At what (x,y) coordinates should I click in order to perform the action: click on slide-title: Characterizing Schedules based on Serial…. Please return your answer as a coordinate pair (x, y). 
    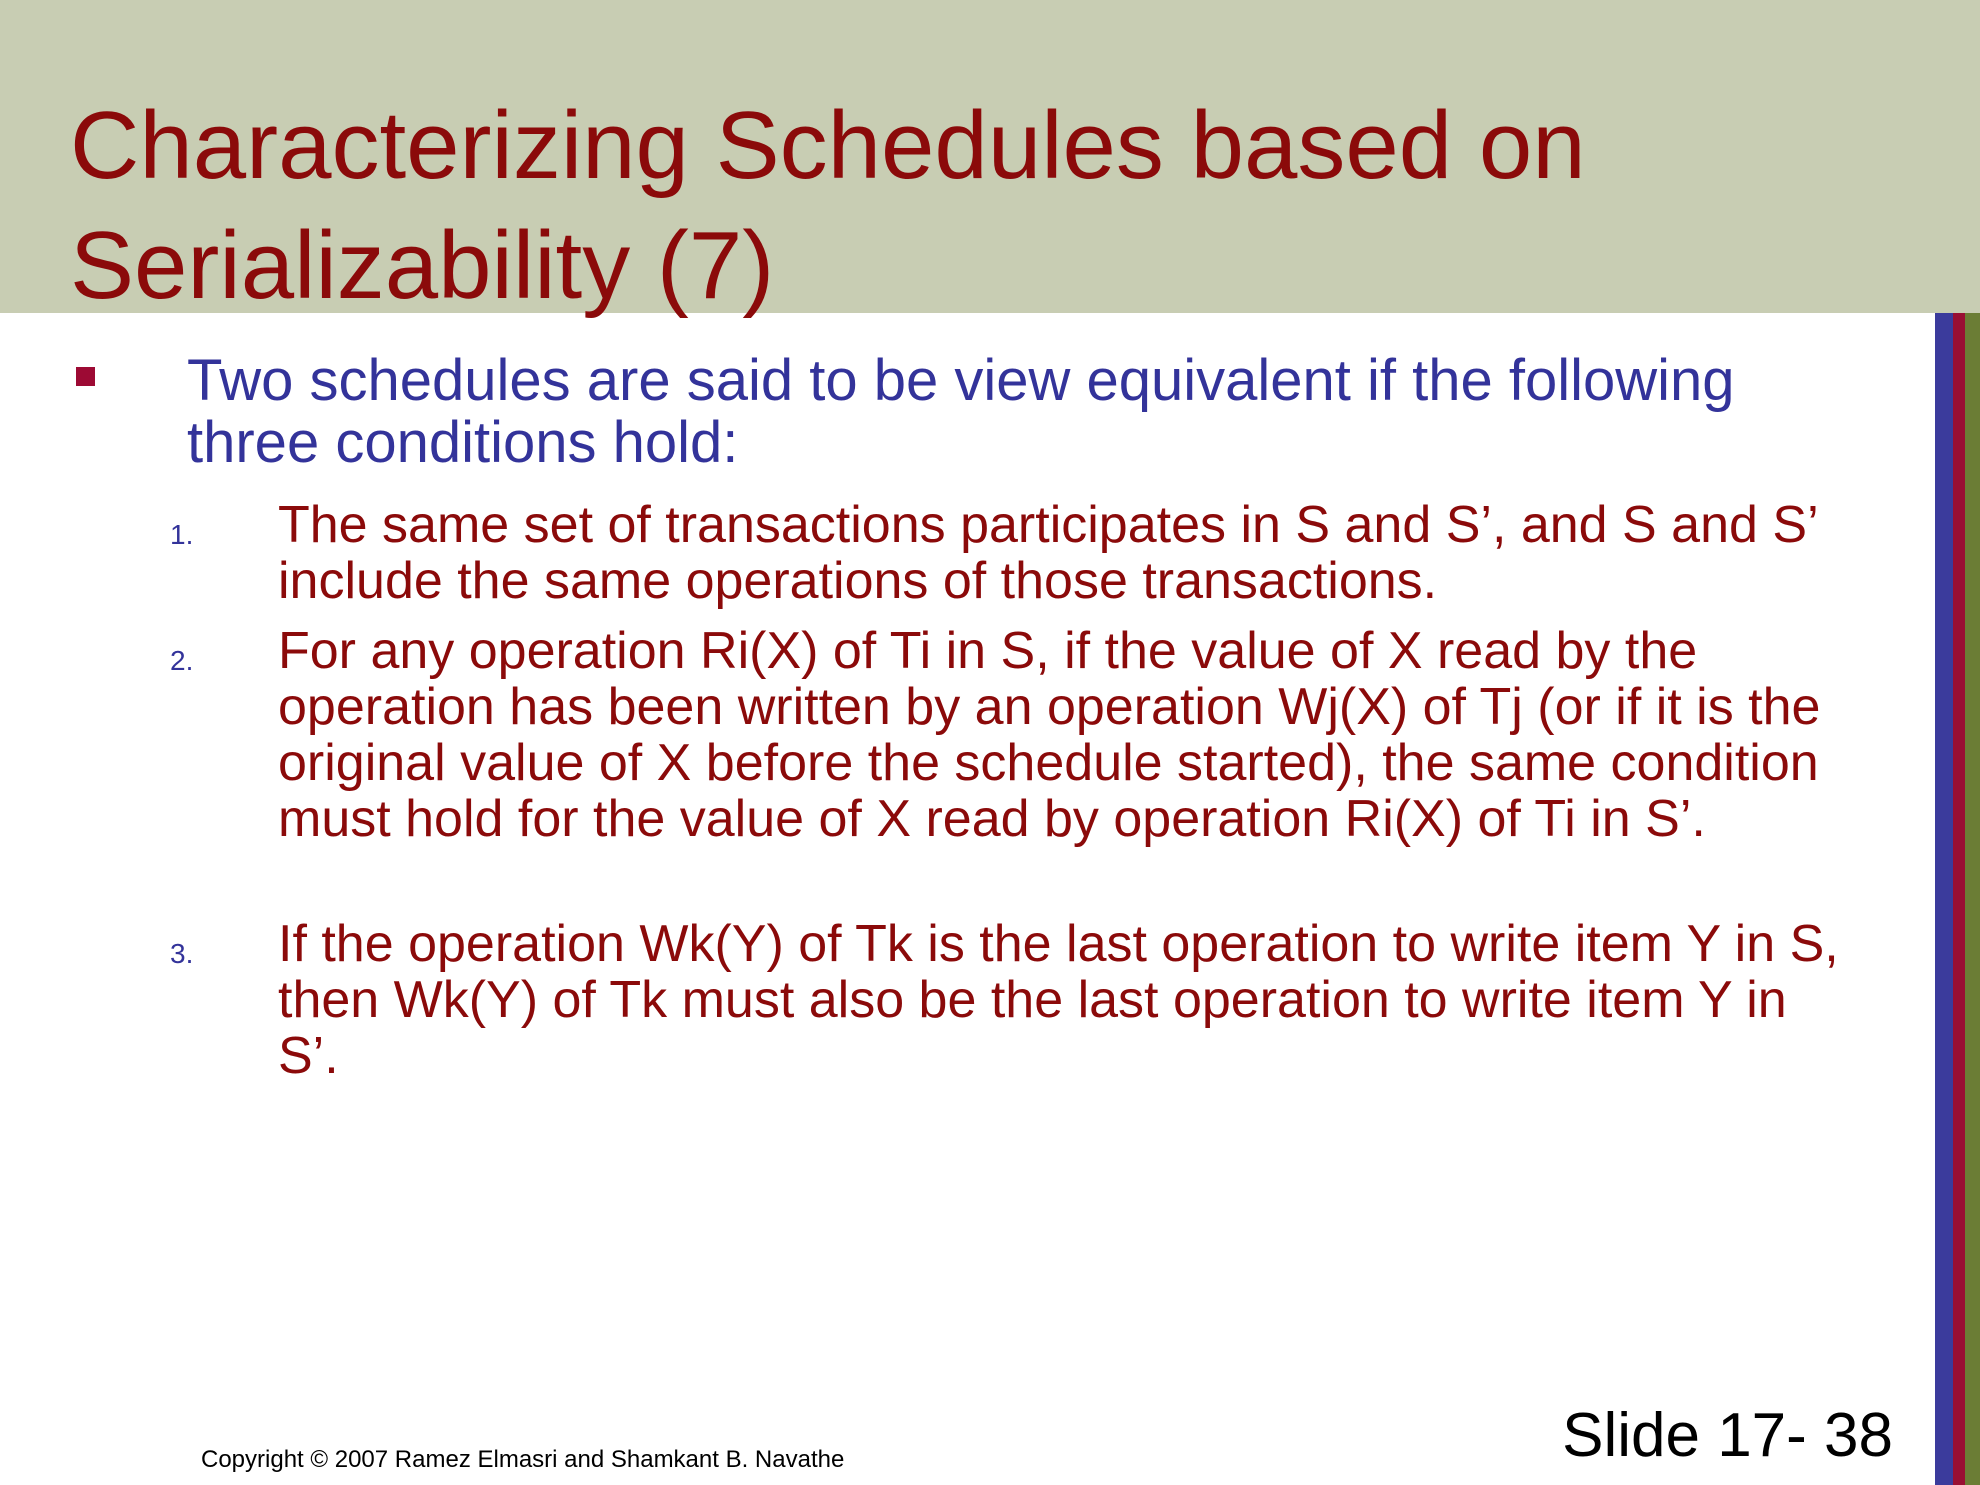
    Looking at the image, I should click on (828, 205).